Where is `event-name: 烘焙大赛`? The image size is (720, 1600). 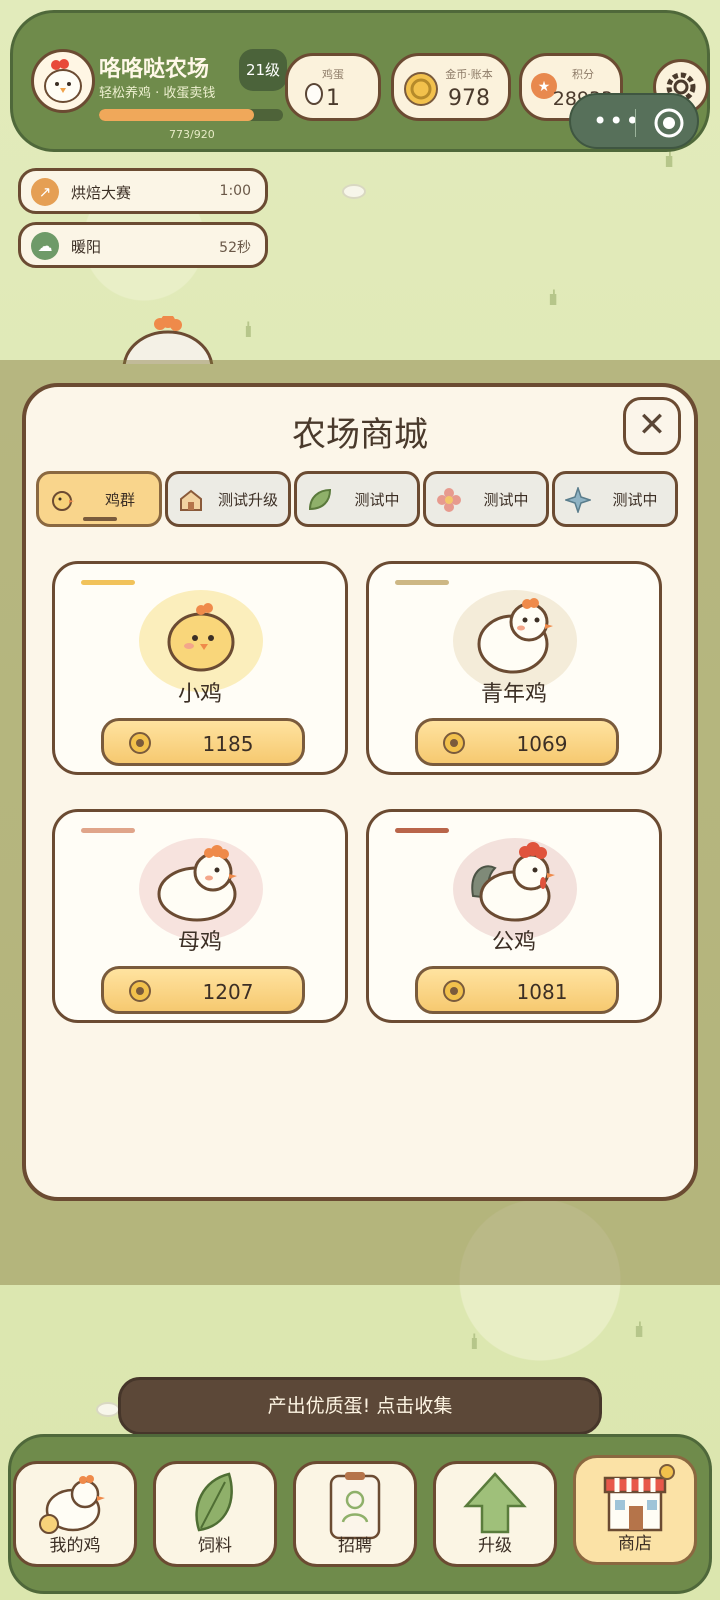
event-name: 烘焙大赛 is located at coordinates (101, 193).